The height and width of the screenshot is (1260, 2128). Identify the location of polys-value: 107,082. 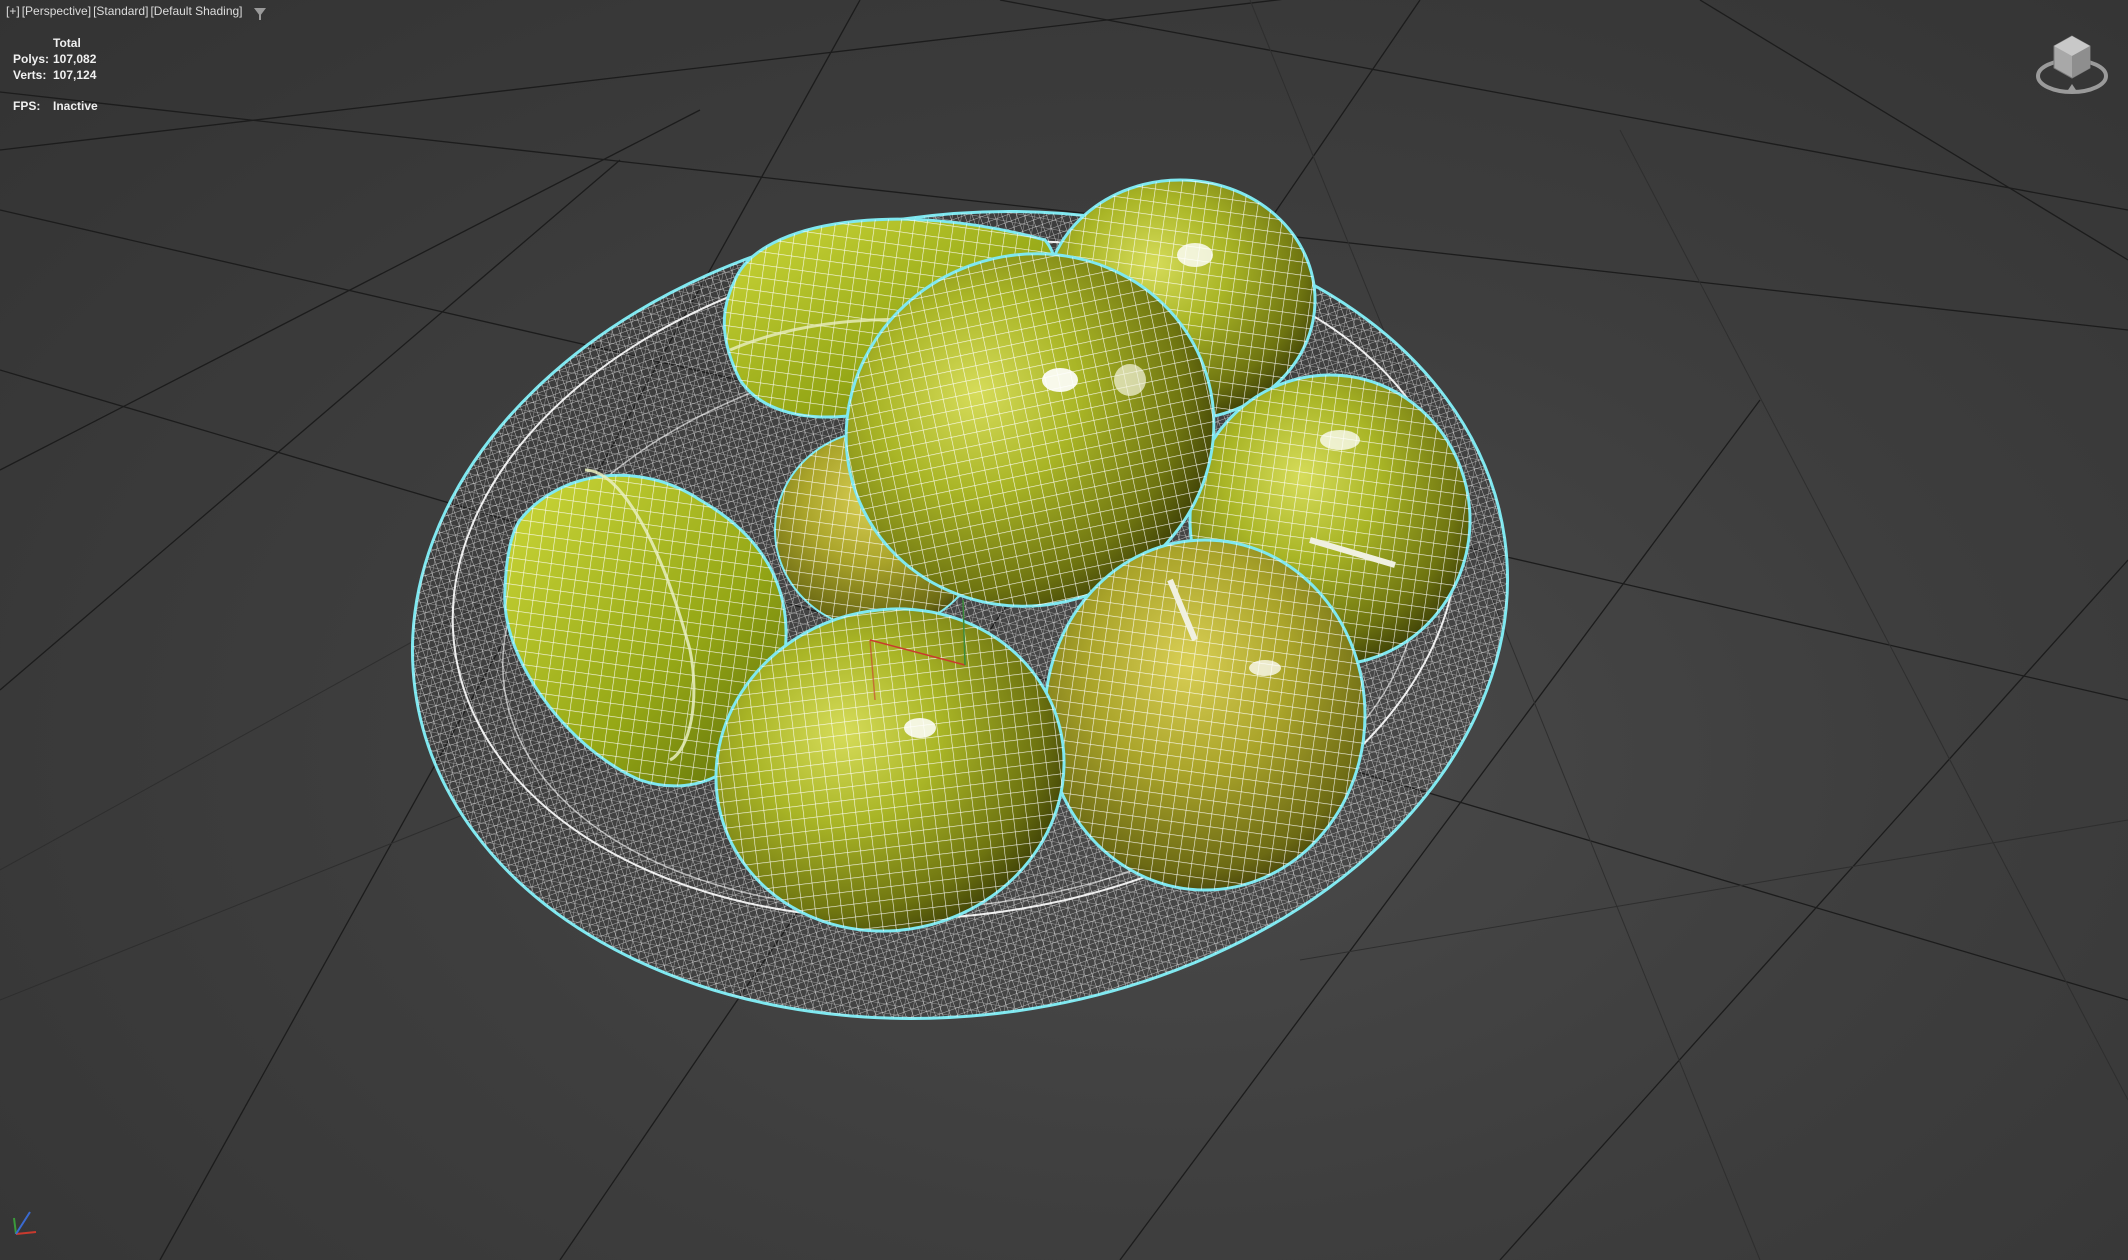
(75, 59).